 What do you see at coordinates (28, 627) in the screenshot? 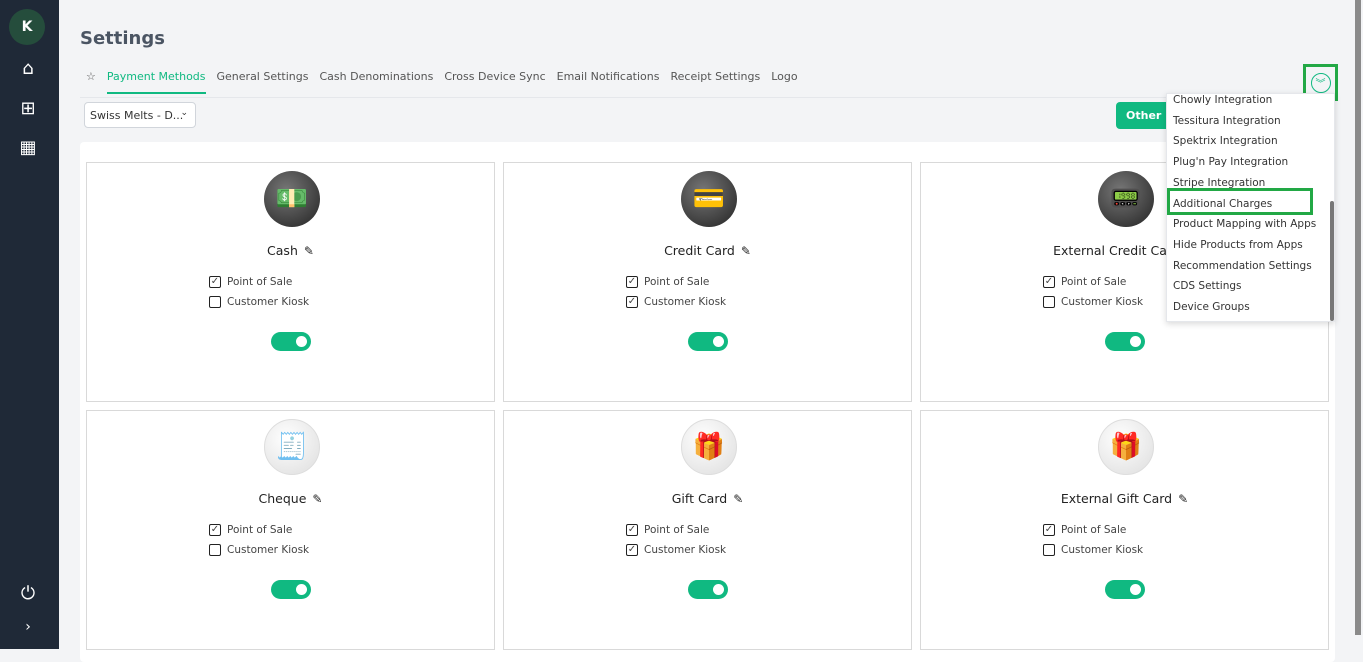
I see `chevron-right-icon: ›` at bounding box center [28, 627].